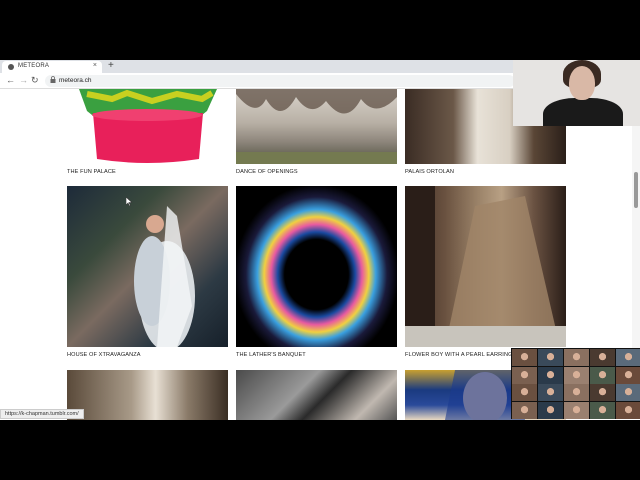 The width and height of the screenshot is (640, 480). Describe the element at coordinates (52, 67) in the screenshot. I see `tab-meteora: METEORA ×` at that location.